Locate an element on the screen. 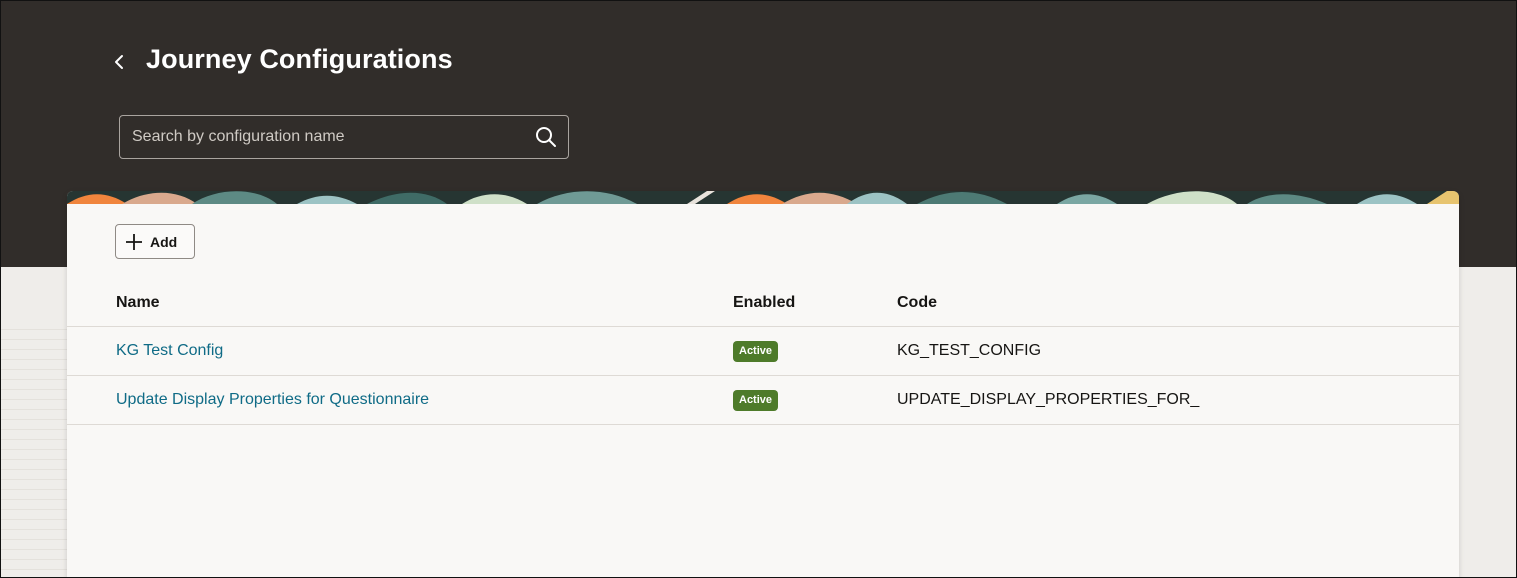 Image resolution: width=1517 pixels, height=578 pixels. code-text: KG_TEST_CONFIG is located at coordinates (969, 350).